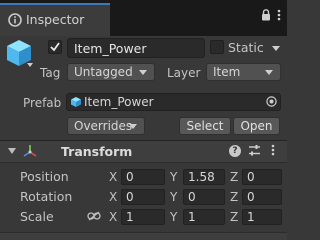  I want to click on lock-icon, so click(266, 15).